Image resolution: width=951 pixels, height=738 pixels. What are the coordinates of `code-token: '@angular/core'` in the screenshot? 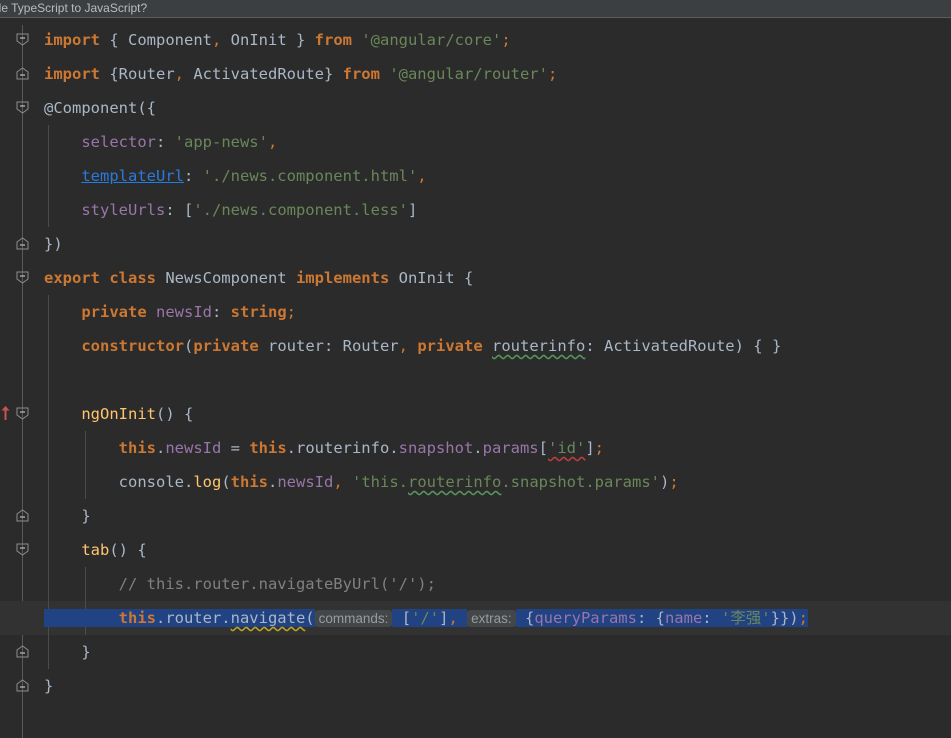 It's located at (431, 40).